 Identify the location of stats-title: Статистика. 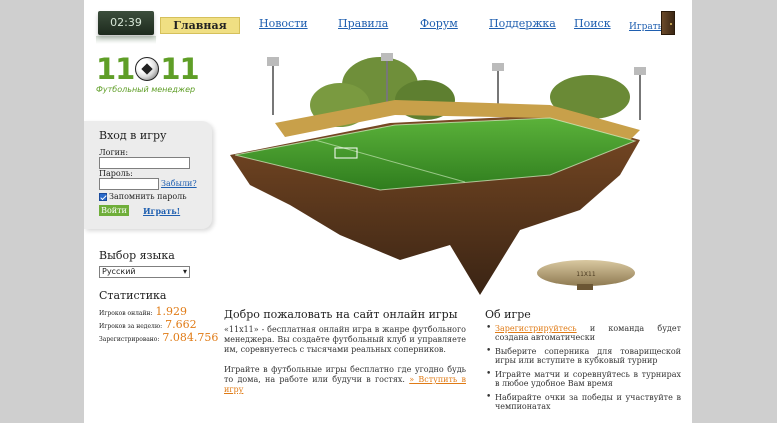
(133, 295).